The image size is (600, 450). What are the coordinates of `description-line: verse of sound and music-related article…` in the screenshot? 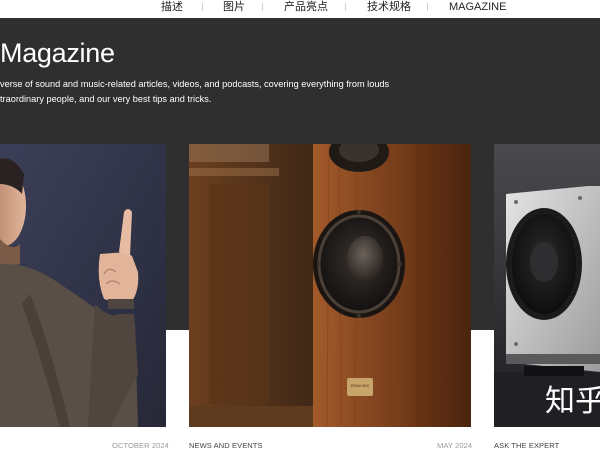 It's located at (195, 84).